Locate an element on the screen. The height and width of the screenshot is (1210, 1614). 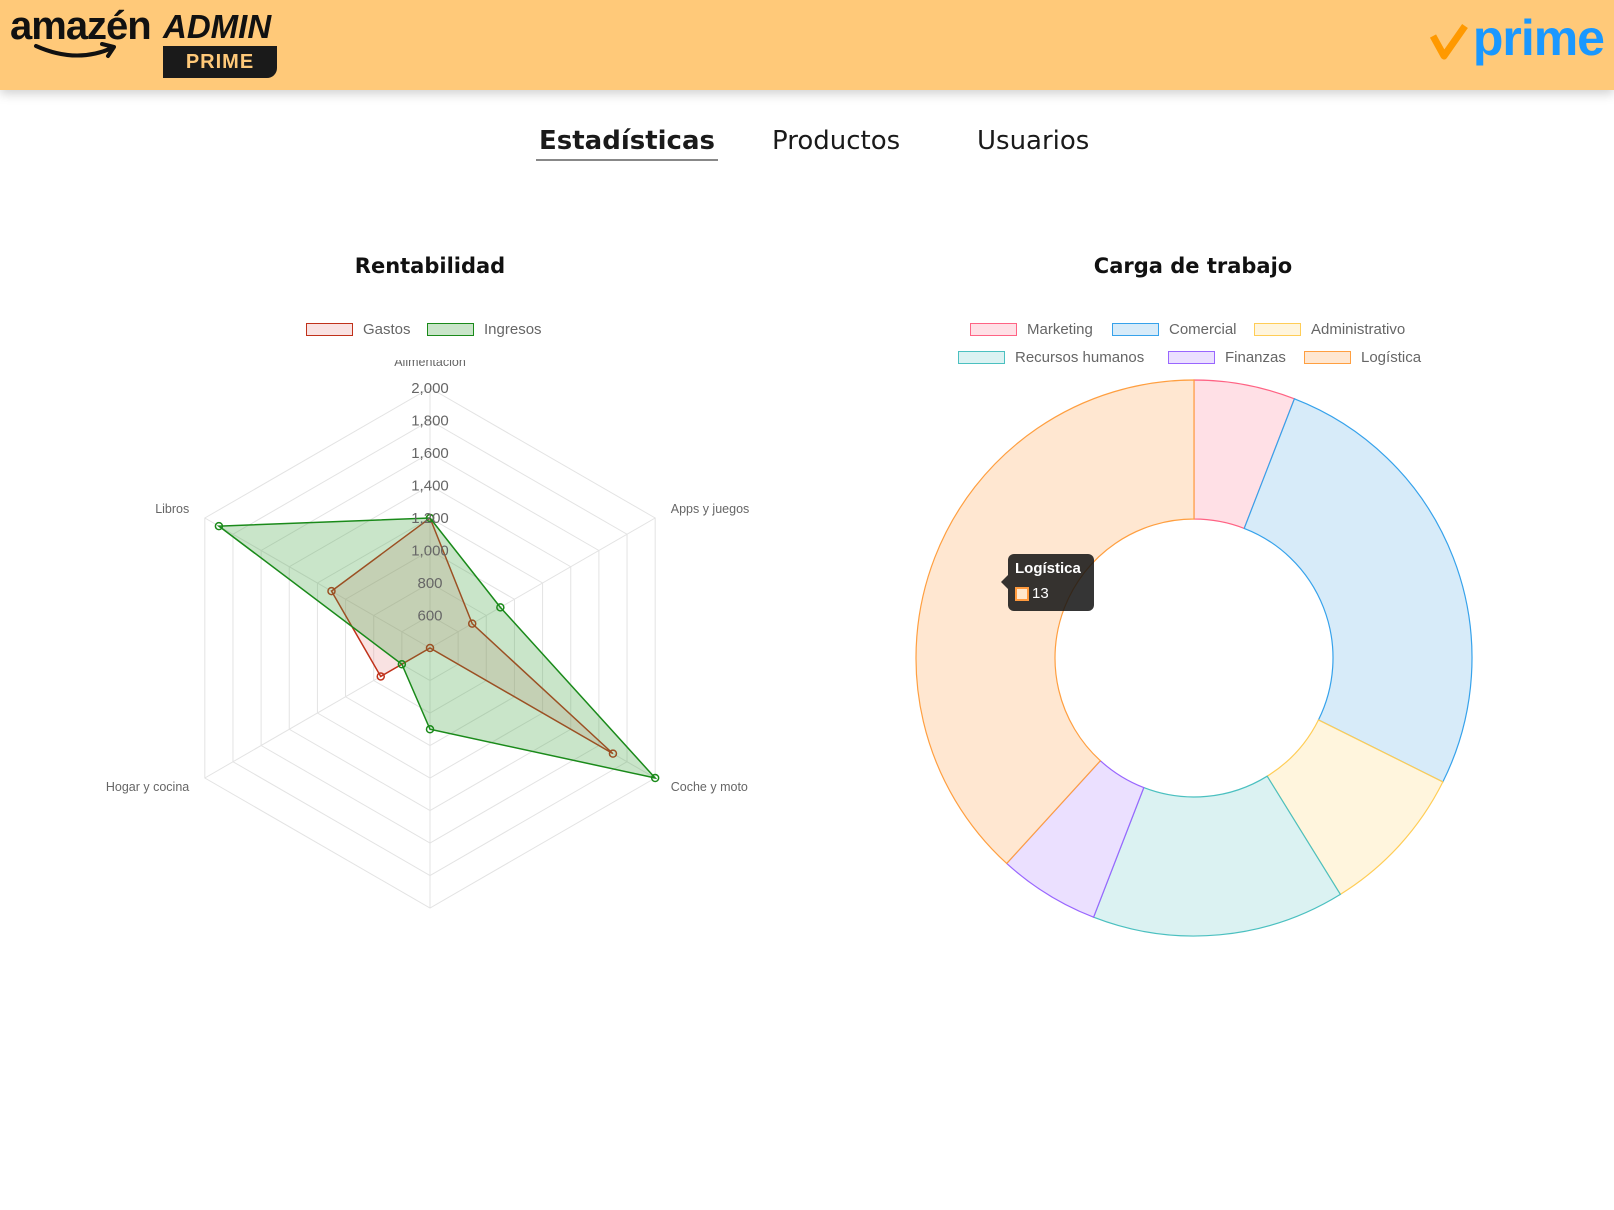
legend-label: Logística is located at coordinates (1391, 357).